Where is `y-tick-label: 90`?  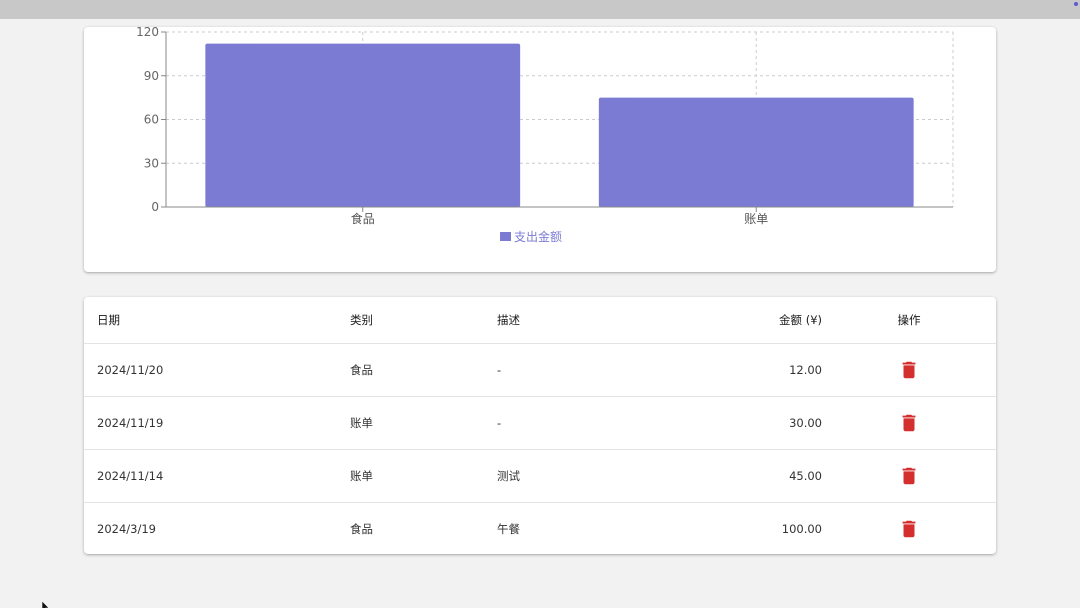 y-tick-label: 90 is located at coordinates (151, 76).